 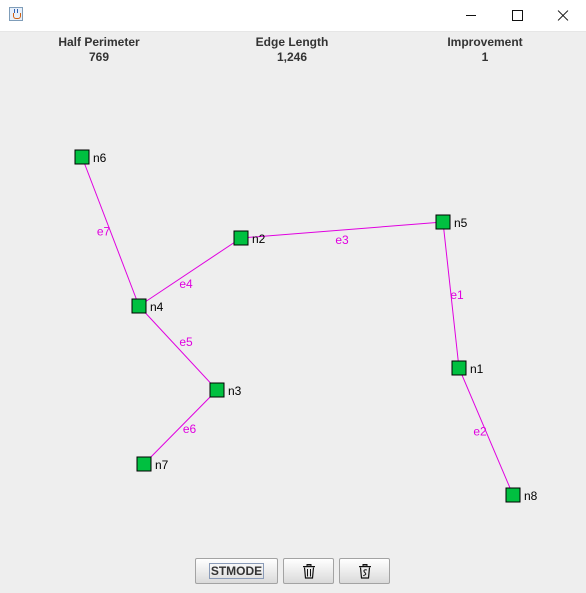 What do you see at coordinates (180, 427) in the screenshot?
I see `edge-e6` at bounding box center [180, 427].